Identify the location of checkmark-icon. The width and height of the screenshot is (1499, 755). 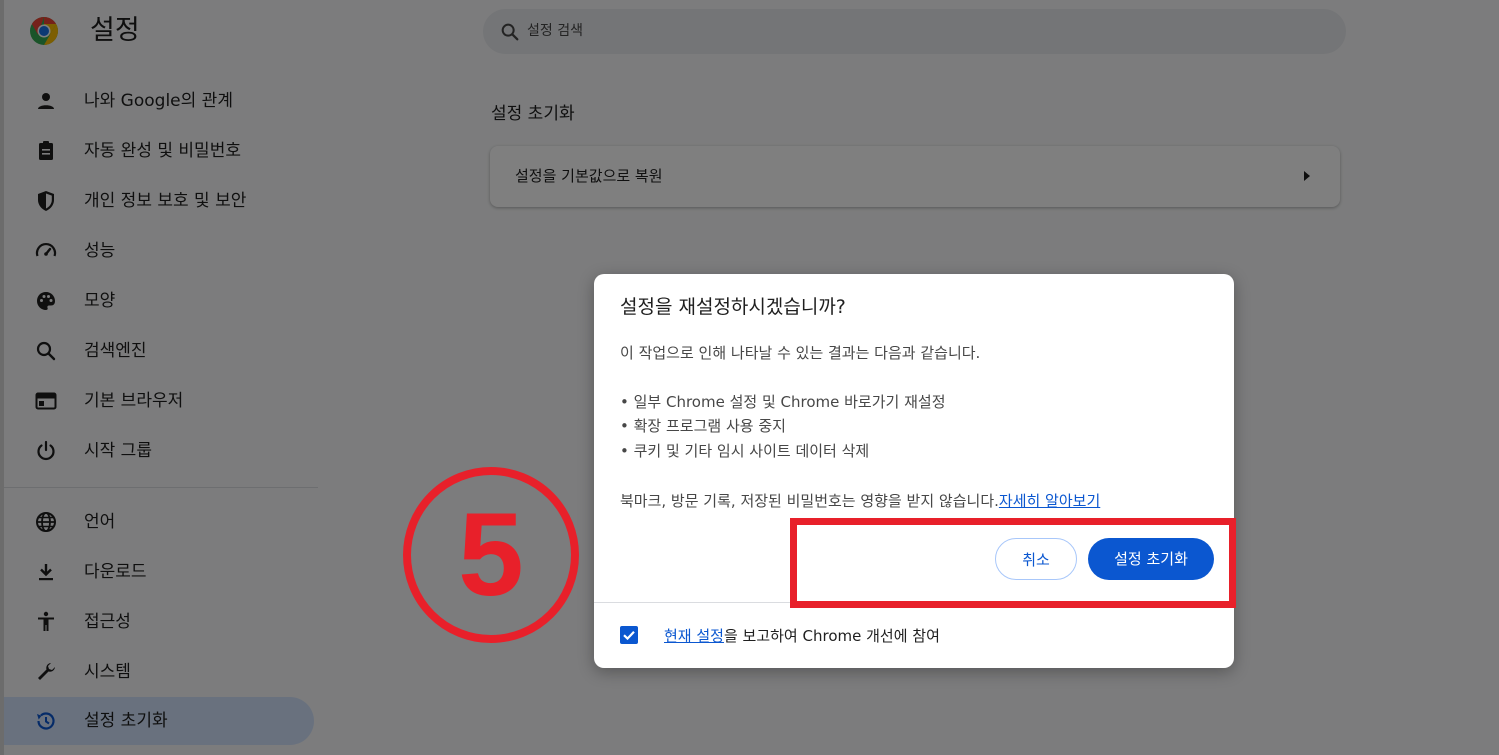
(629, 636).